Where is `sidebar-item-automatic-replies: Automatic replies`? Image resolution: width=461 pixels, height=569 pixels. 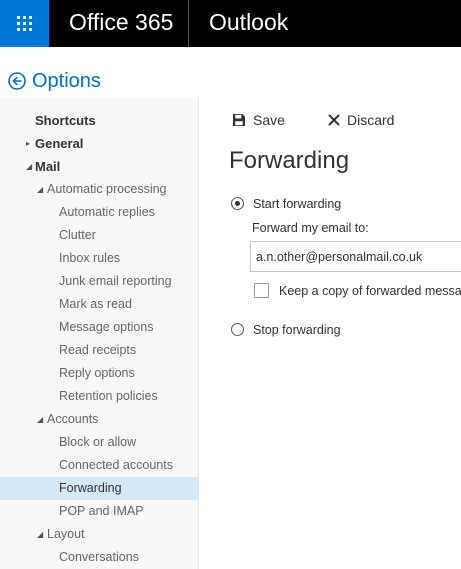 sidebar-item-automatic-replies: Automatic replies is located at coordinates (99, 212).